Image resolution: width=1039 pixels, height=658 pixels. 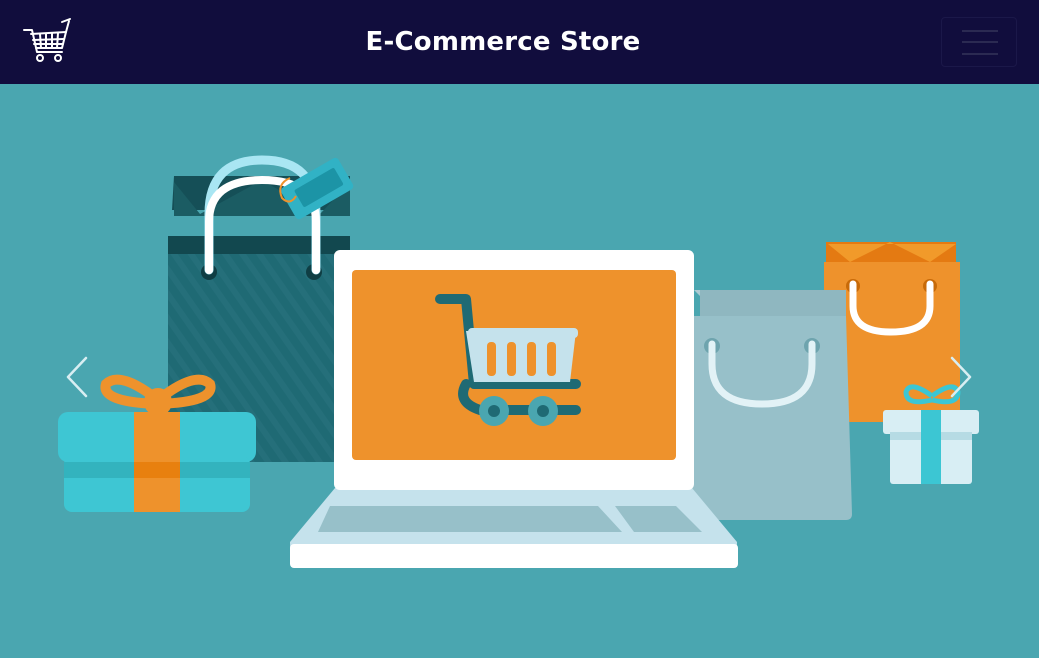 What do you see at coordinates (980, 31) in the screenshot?
I see `hamburger-menu-icon` at bounding box center [980, 31].